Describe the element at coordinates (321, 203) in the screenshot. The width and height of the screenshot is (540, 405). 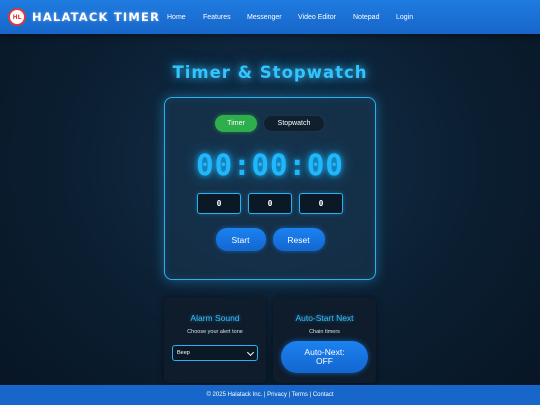
I see `seconds-input: 0` at that location.